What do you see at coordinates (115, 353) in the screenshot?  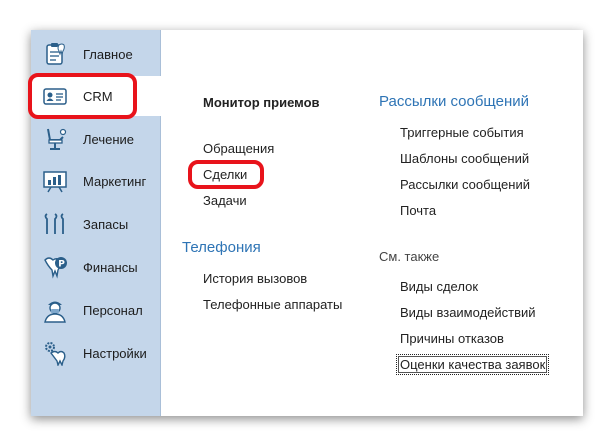 I see `sidebar-item-label: Настройки` at bounding box center [115, 353].